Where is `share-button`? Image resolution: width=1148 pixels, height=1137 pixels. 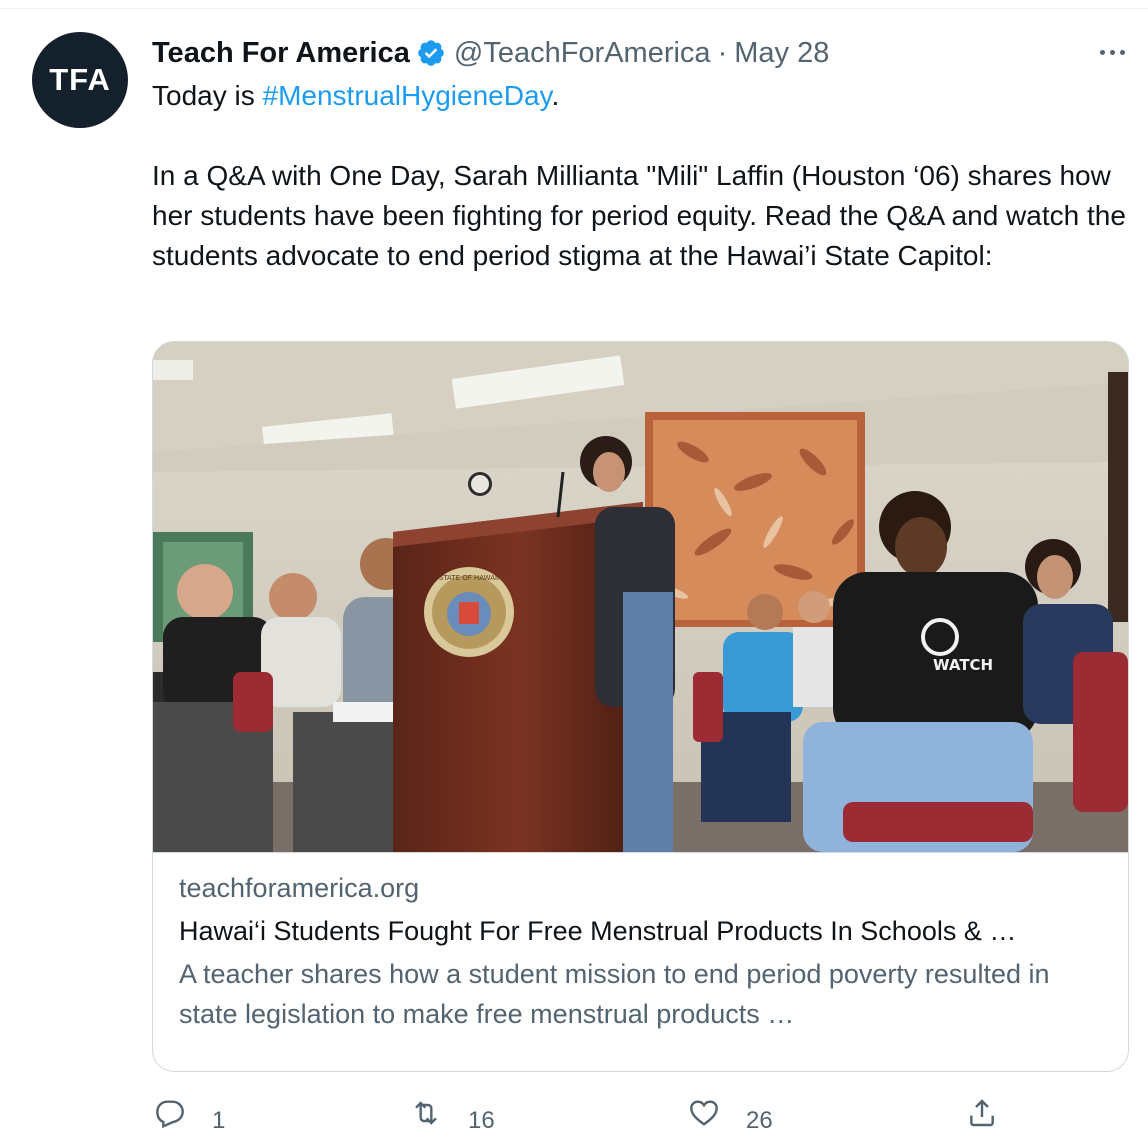
share-button is located at coordinates (982, 1113).